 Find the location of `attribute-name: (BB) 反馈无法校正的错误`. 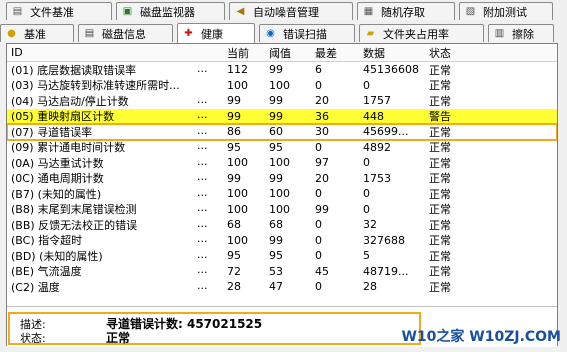

attribute-name: (BB) 反馈无法校正的错误 is located at coordinates (74, 225).